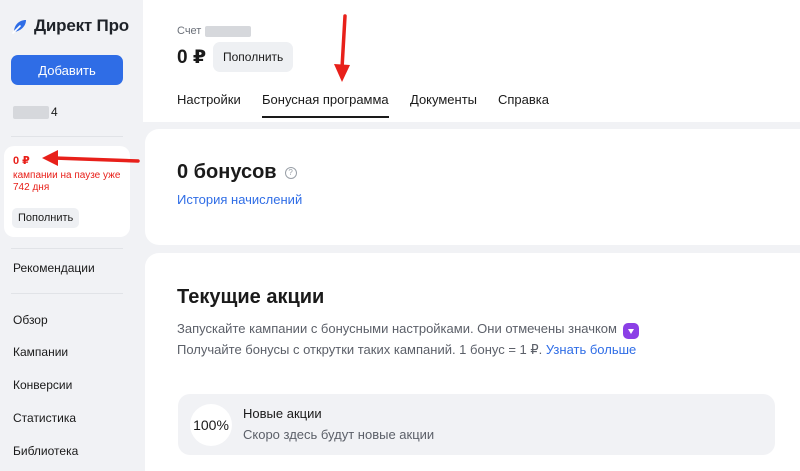  Describe the element at coordinates (54, 112) in the screenshot. I see `account-suffix: 4` at that location.